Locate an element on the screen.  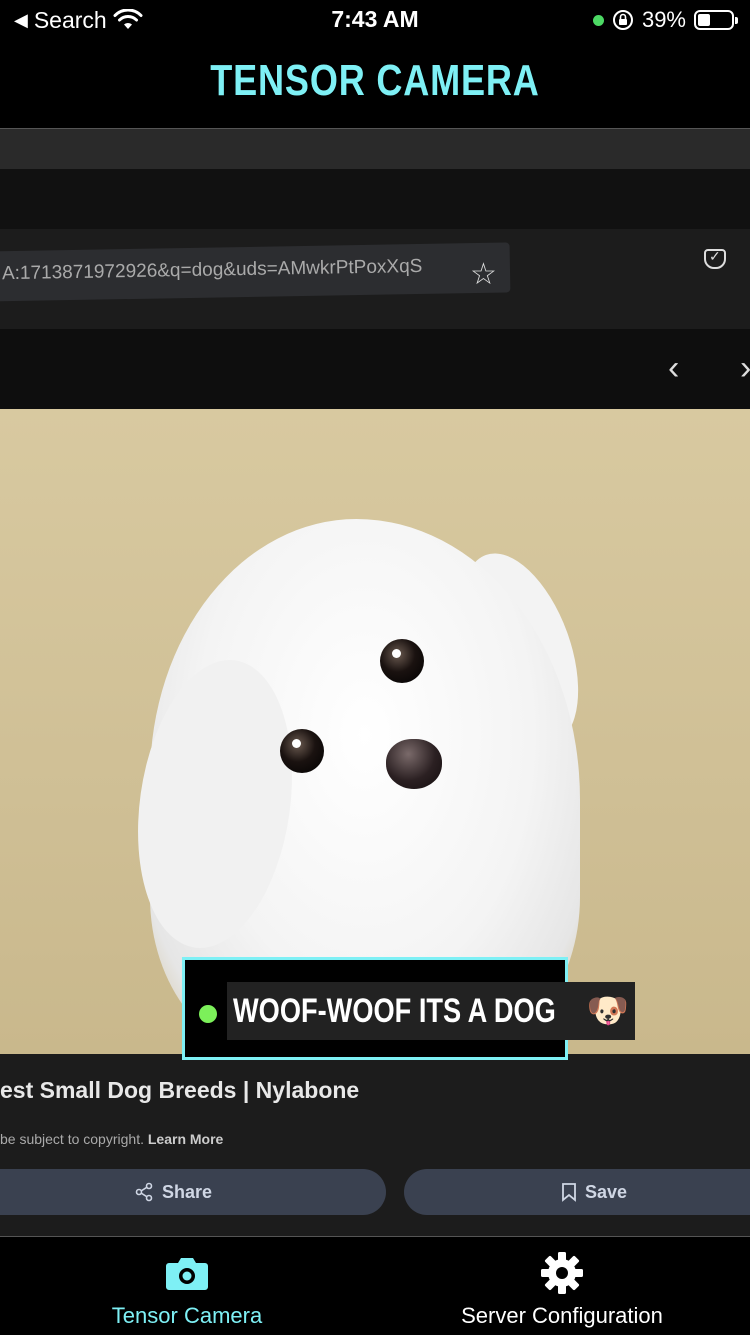
page-title: TENSOR CAMERA is located at coordinates (375, 80).